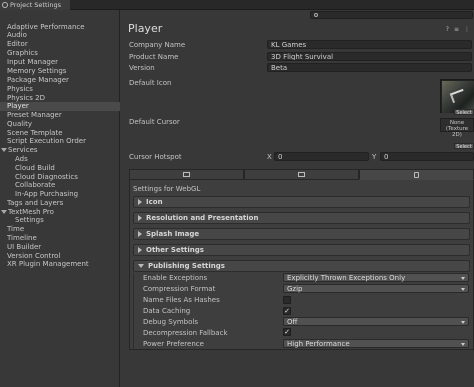 This screenshot has width=474, height=387. I want to click on tab-title: Project Settings, so click(35, 5).